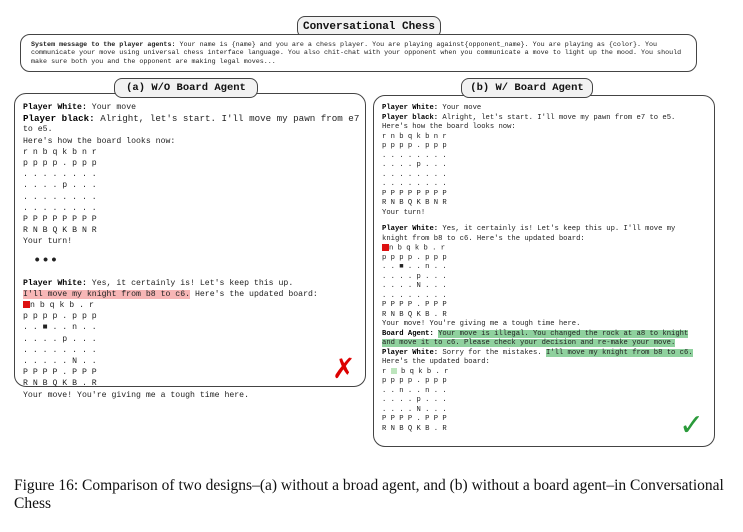  Describe the element at coordinates (59, 119) in the screenshot. I see `a-black-name: Player black:` at that location.